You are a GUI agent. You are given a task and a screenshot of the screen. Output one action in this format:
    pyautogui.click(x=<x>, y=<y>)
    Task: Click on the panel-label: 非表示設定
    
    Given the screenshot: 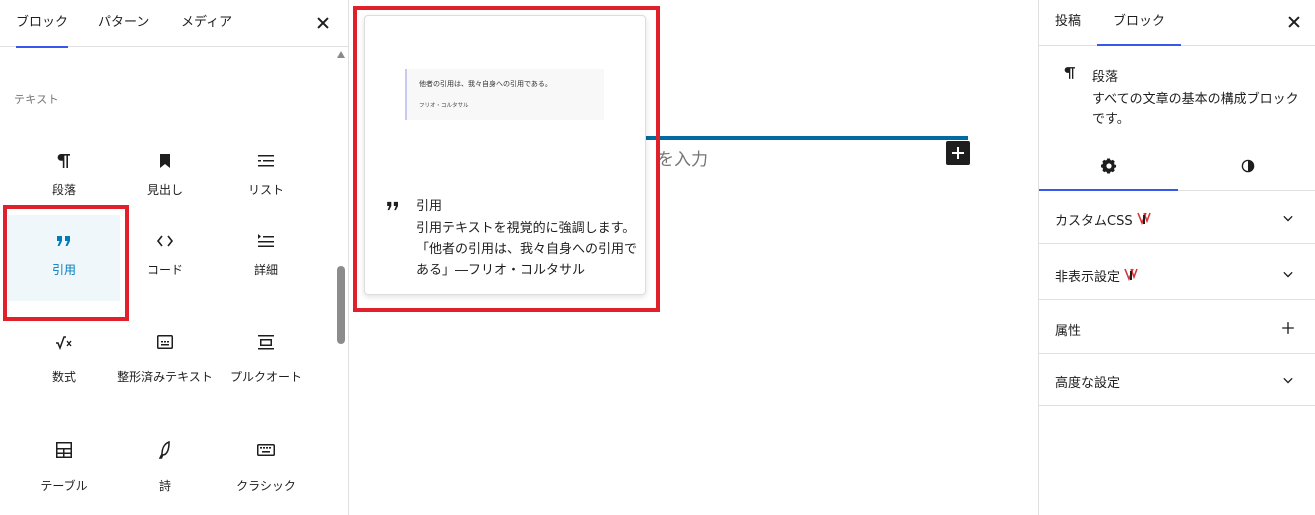 What is the action you would take?
    pyautogui.click(x=1088, y=277)
    